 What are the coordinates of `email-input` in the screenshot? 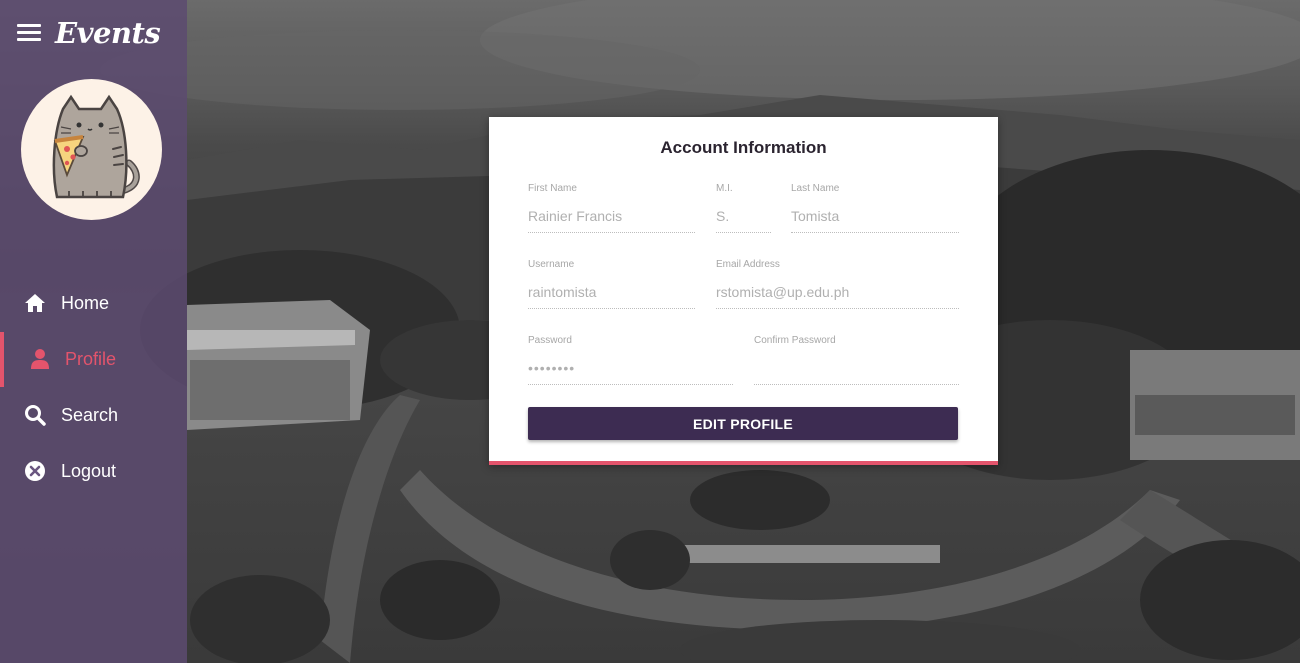 It's located at (837, 293).